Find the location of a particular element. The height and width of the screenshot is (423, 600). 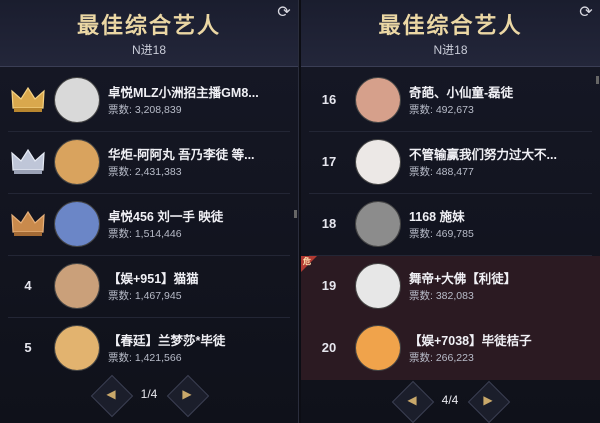

gold-crown-icon is located at coordinates (28, 99).